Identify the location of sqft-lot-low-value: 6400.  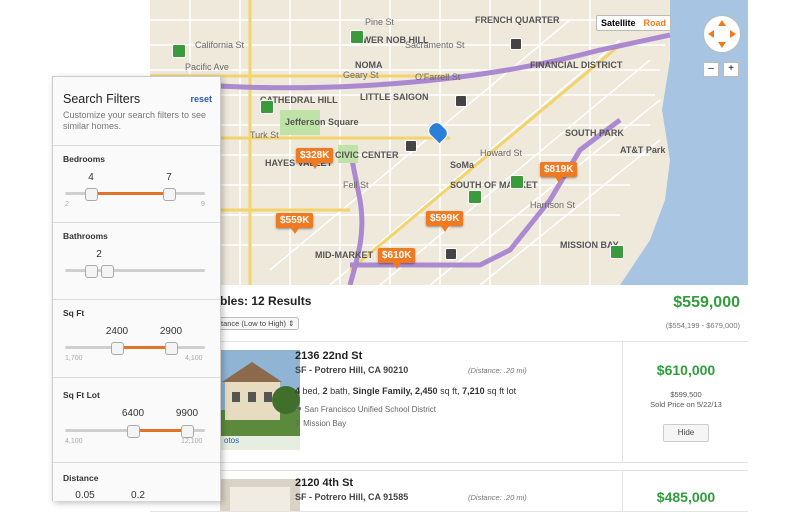
(133, 413).